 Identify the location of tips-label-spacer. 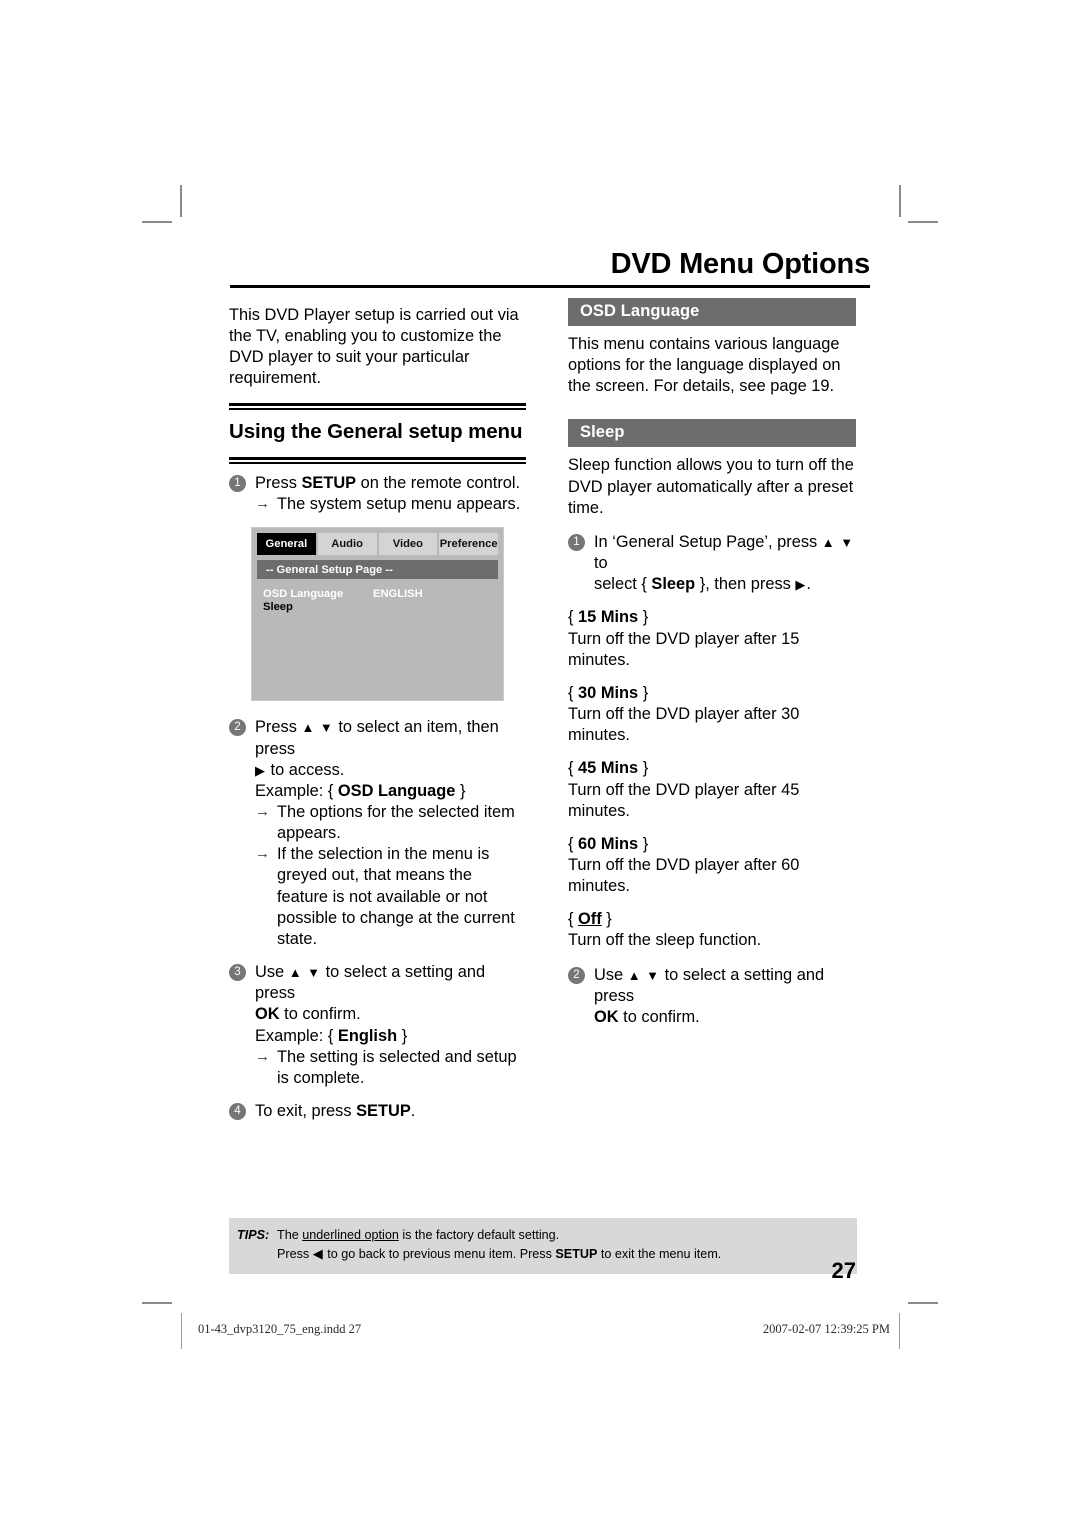
(253, 1254).